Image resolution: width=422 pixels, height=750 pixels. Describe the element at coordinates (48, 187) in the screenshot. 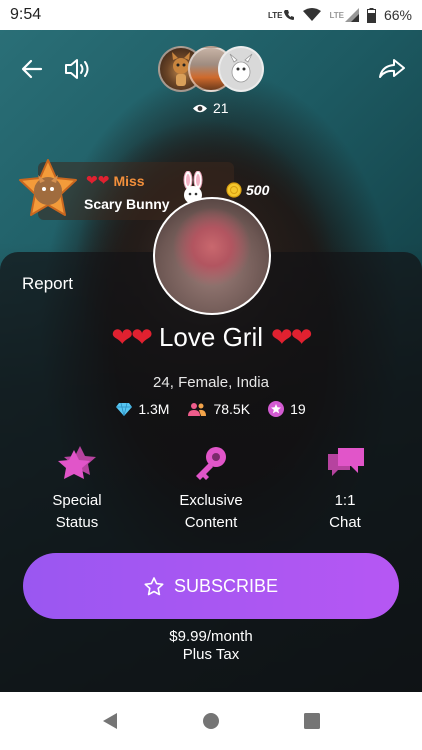

I see `host-star-badge-icon` at that location.